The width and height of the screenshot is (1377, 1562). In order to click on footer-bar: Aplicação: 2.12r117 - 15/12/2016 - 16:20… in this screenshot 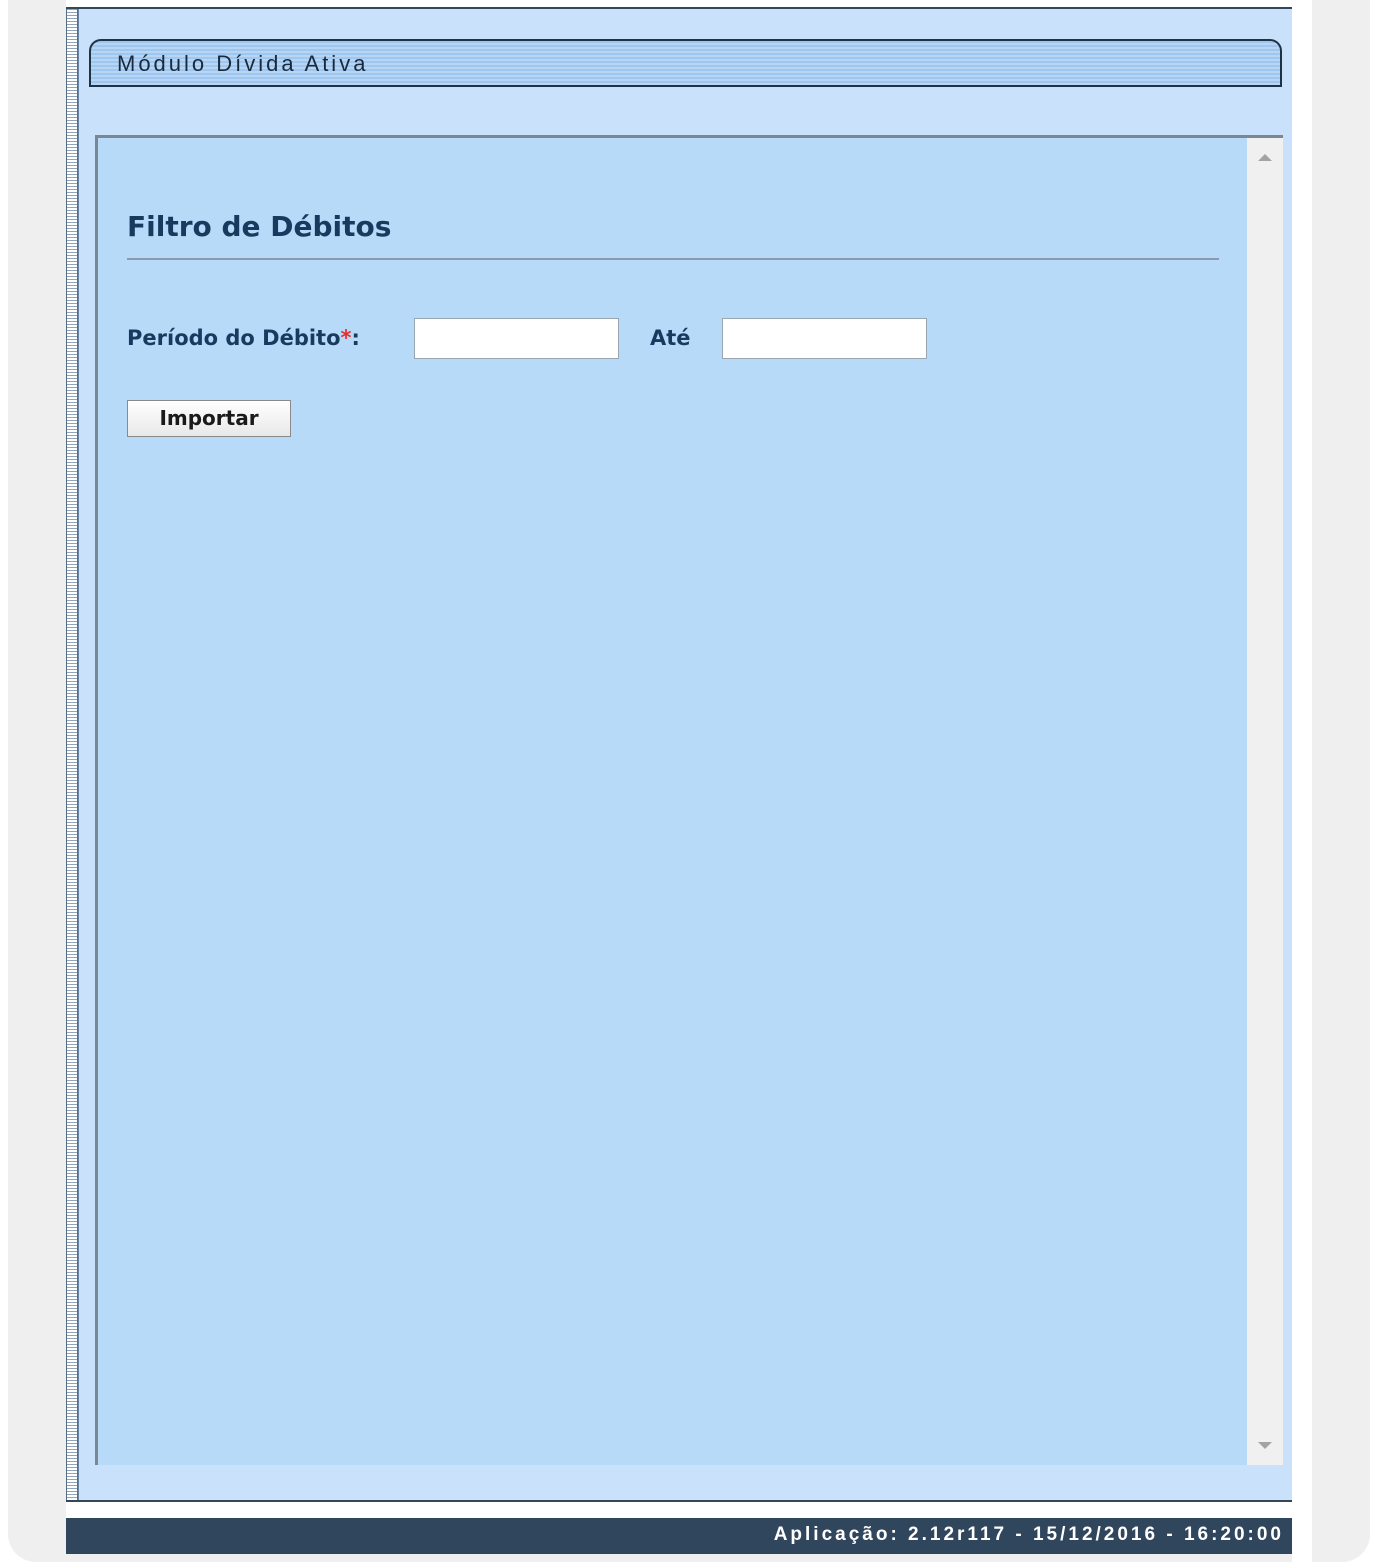, I will do `click(679, 1536)`.